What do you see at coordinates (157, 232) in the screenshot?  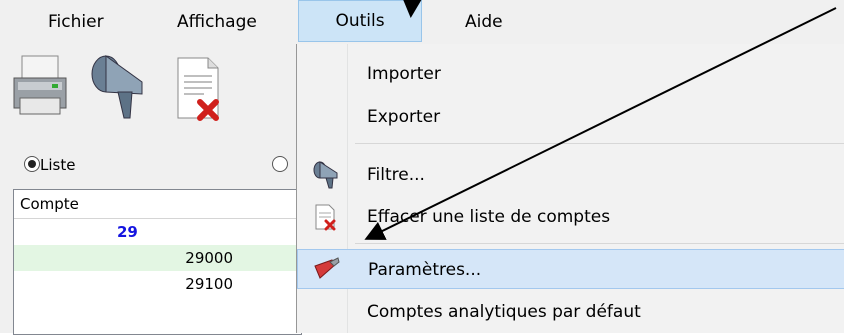 I see `list-item: 29` at bounding box center [157, 232].